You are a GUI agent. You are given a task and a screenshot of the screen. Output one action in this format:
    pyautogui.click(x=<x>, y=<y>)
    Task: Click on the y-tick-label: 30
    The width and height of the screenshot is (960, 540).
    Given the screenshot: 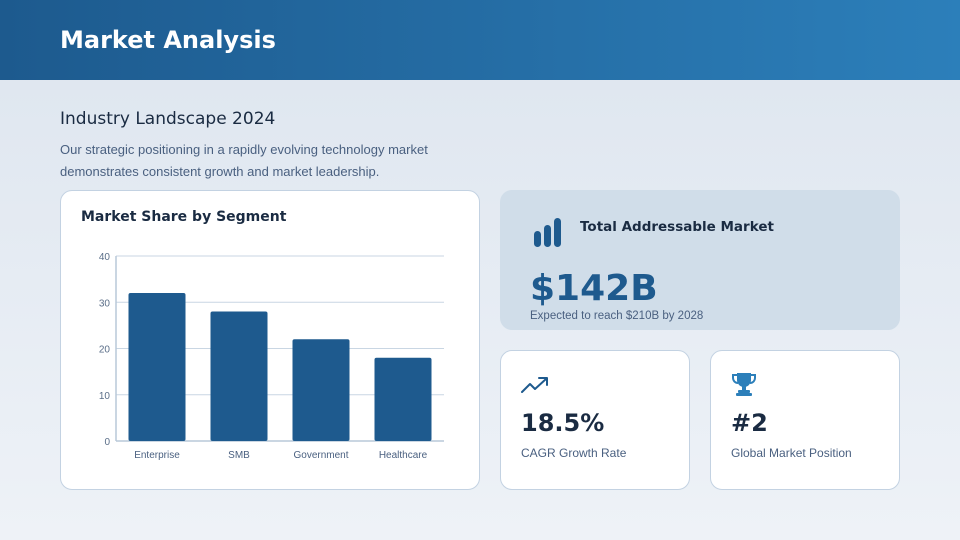 What is the action you would take?
    pyautogui.click(x=105, y=303)
    